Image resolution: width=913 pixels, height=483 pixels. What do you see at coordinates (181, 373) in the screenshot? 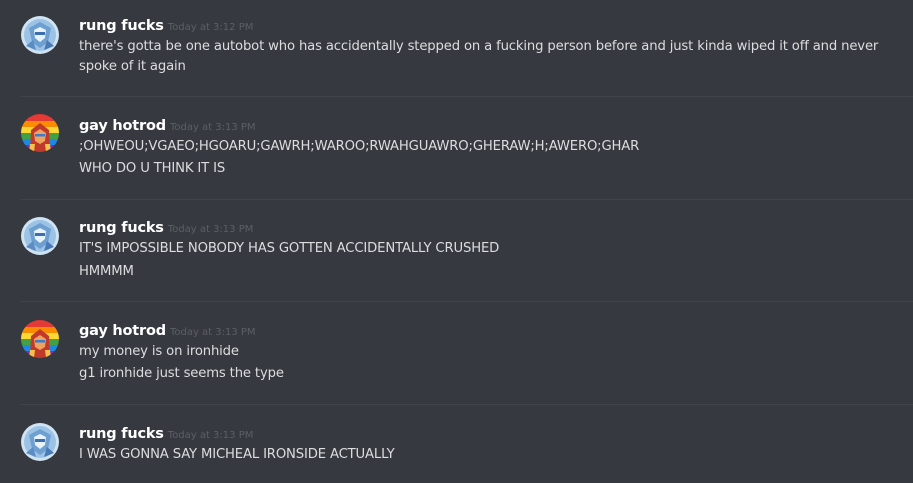
I see `message-text: g1 ironhide just seems the type` at bounding box center [181, 373].